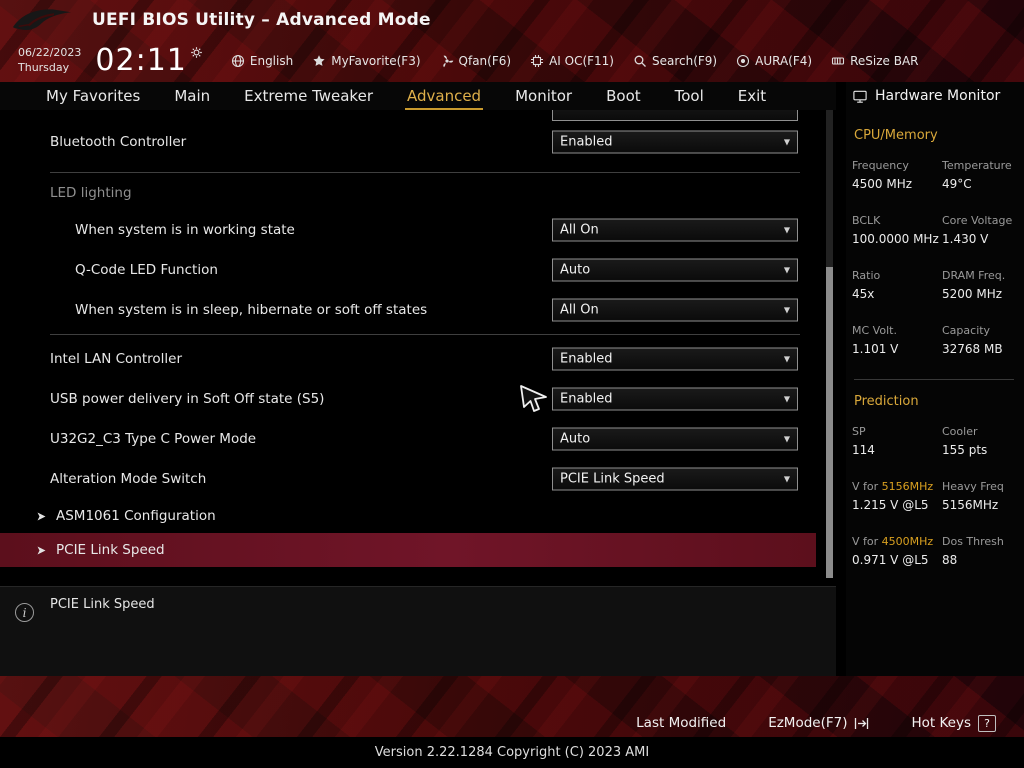  What do you see at coordinates (93, 97) in the screenshot?
I see `tab-my-favorites: My Favorites` at bounding box center [93, 97].